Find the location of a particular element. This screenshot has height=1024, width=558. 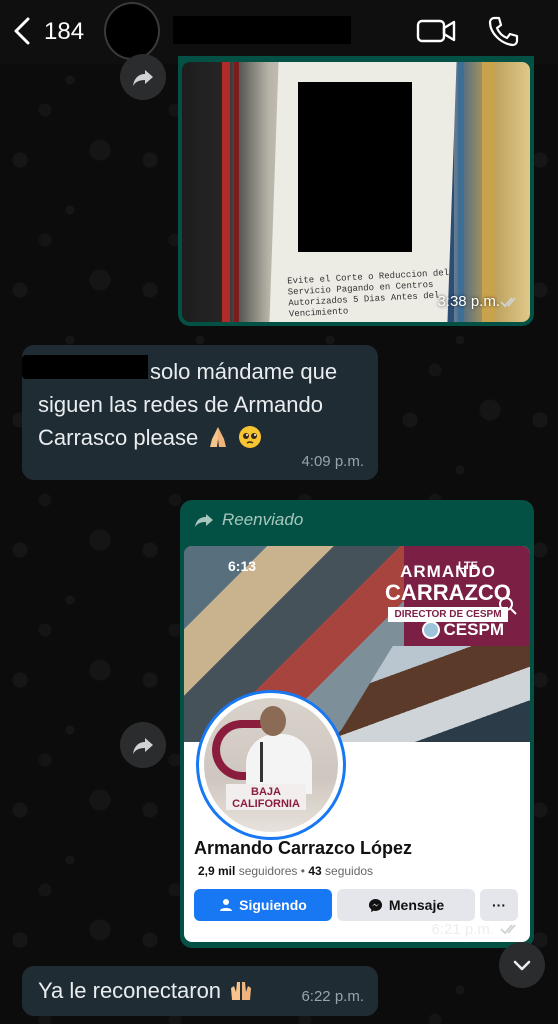

contact-avatar is located at coordinates (132, 31).